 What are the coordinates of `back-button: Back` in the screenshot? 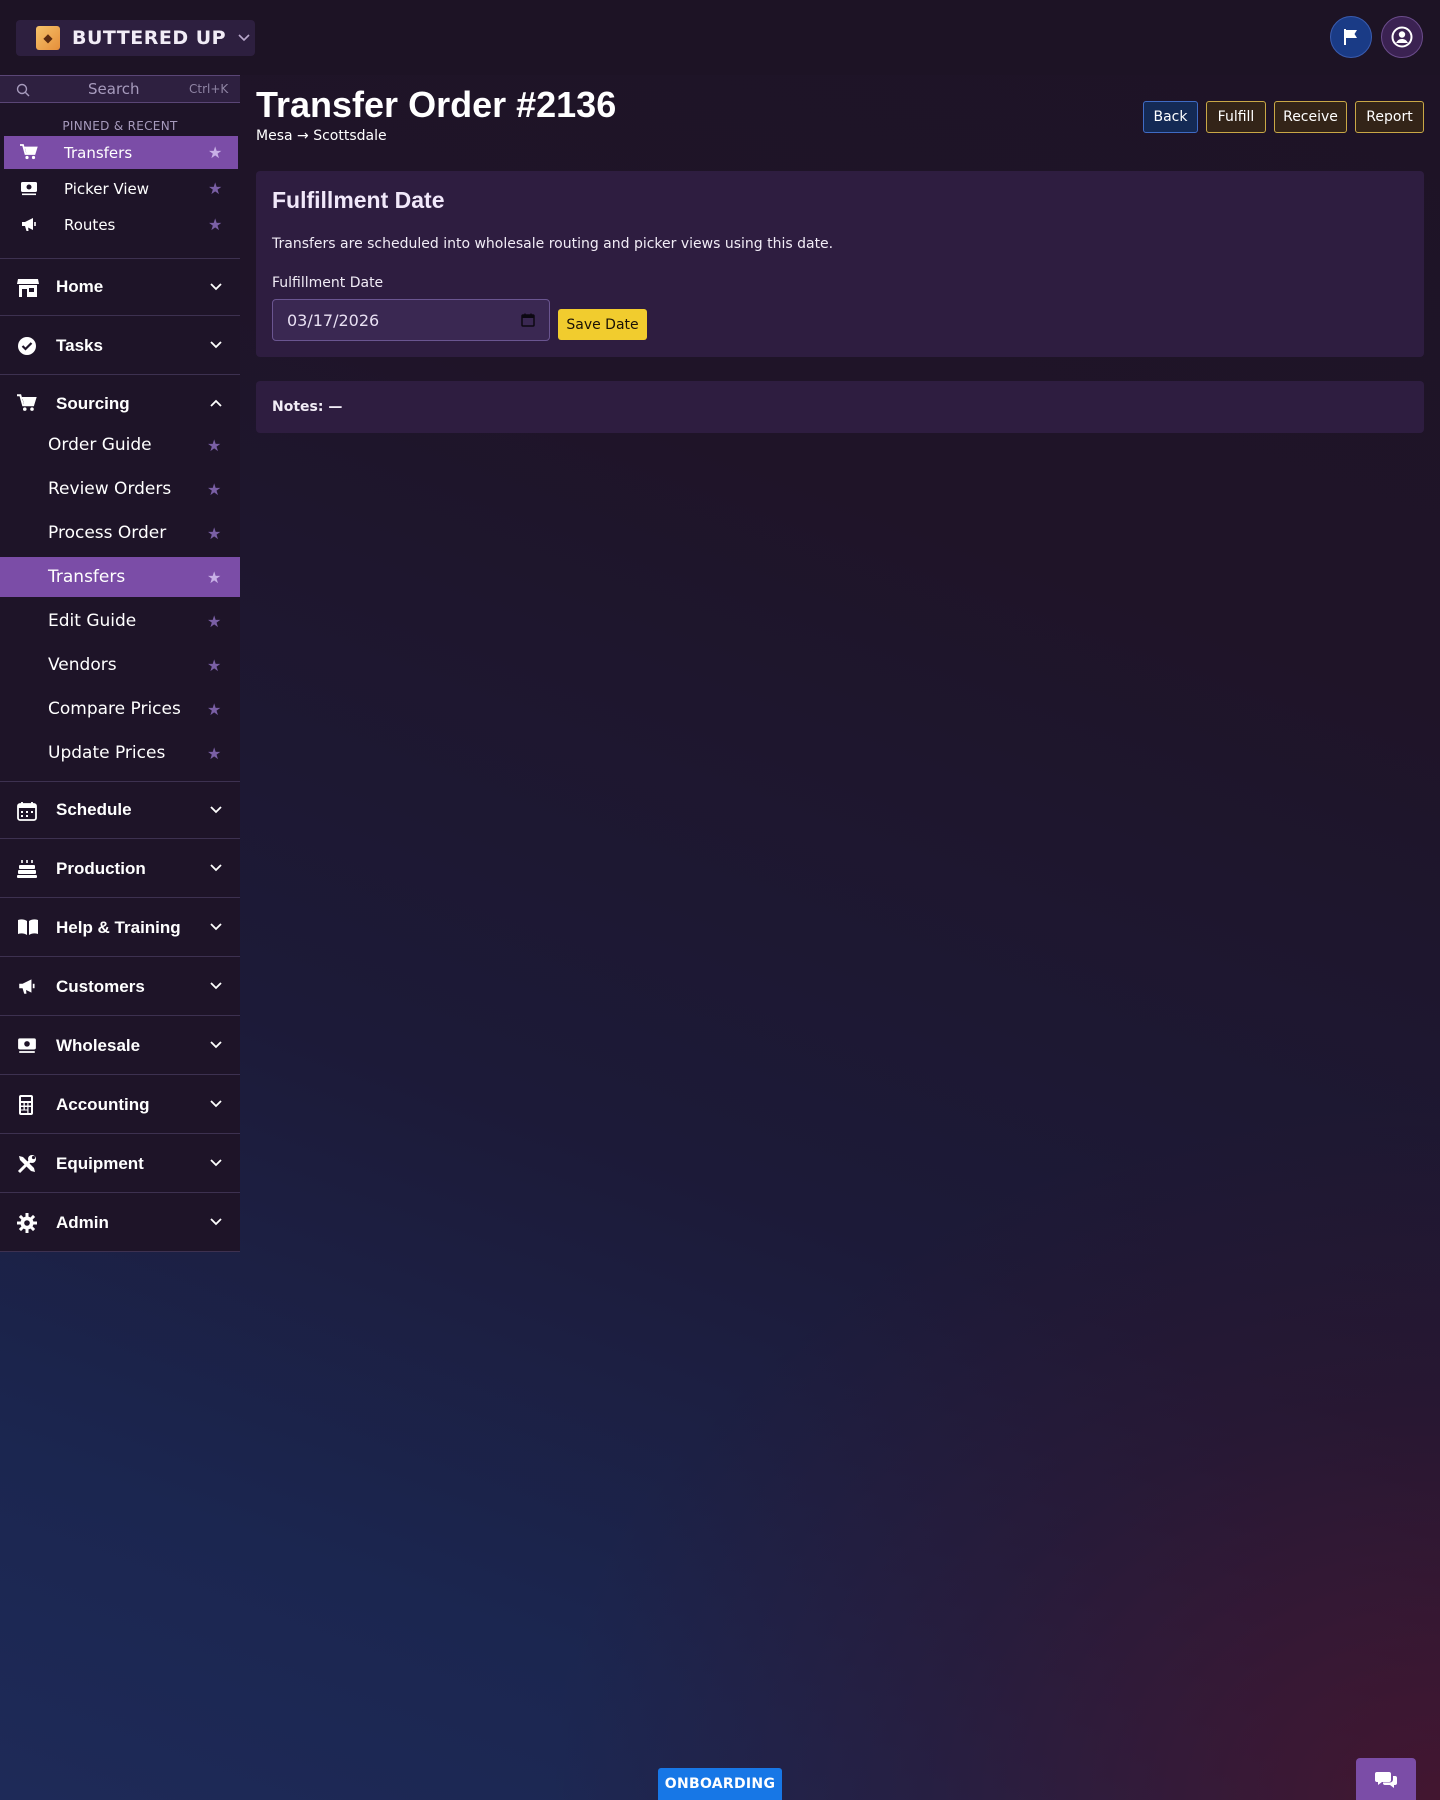 It's located at (1170, 117).